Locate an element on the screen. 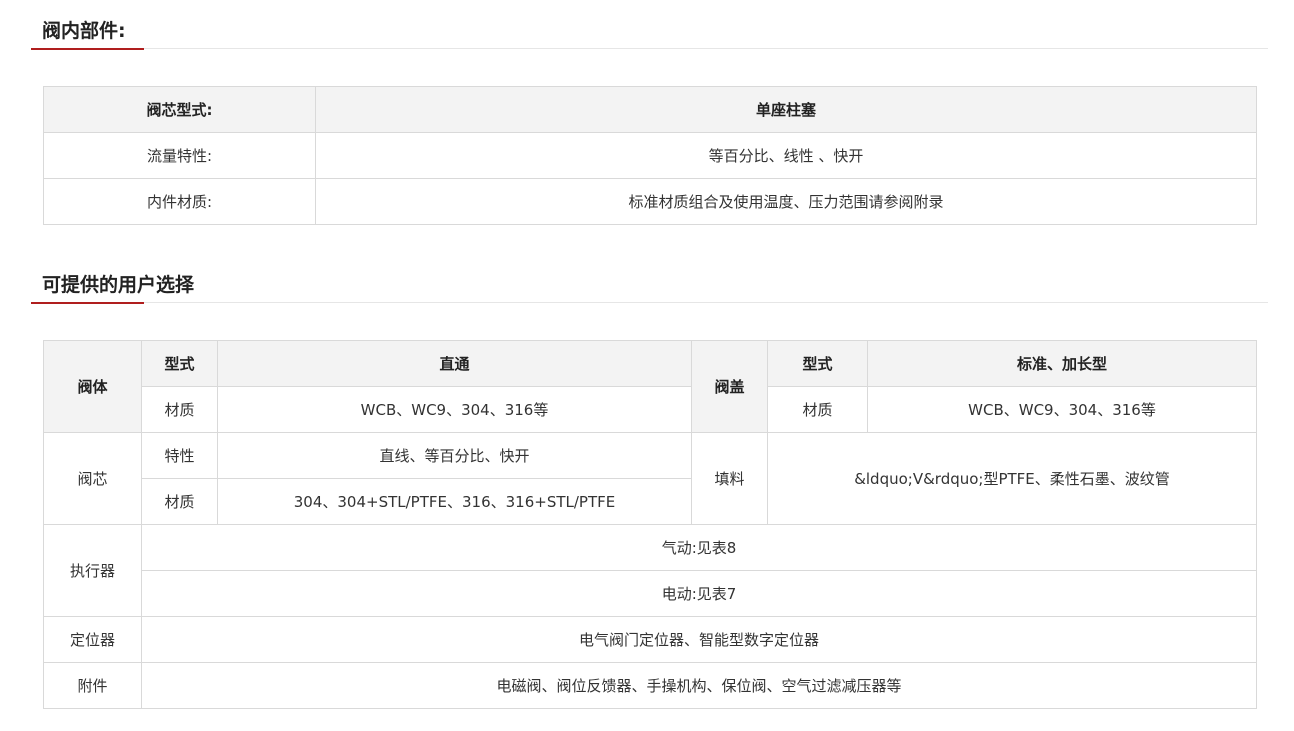 The image size is (1294, 731). row-value: 等百分比、线性 、快开 is located at coordinates (786, 155).